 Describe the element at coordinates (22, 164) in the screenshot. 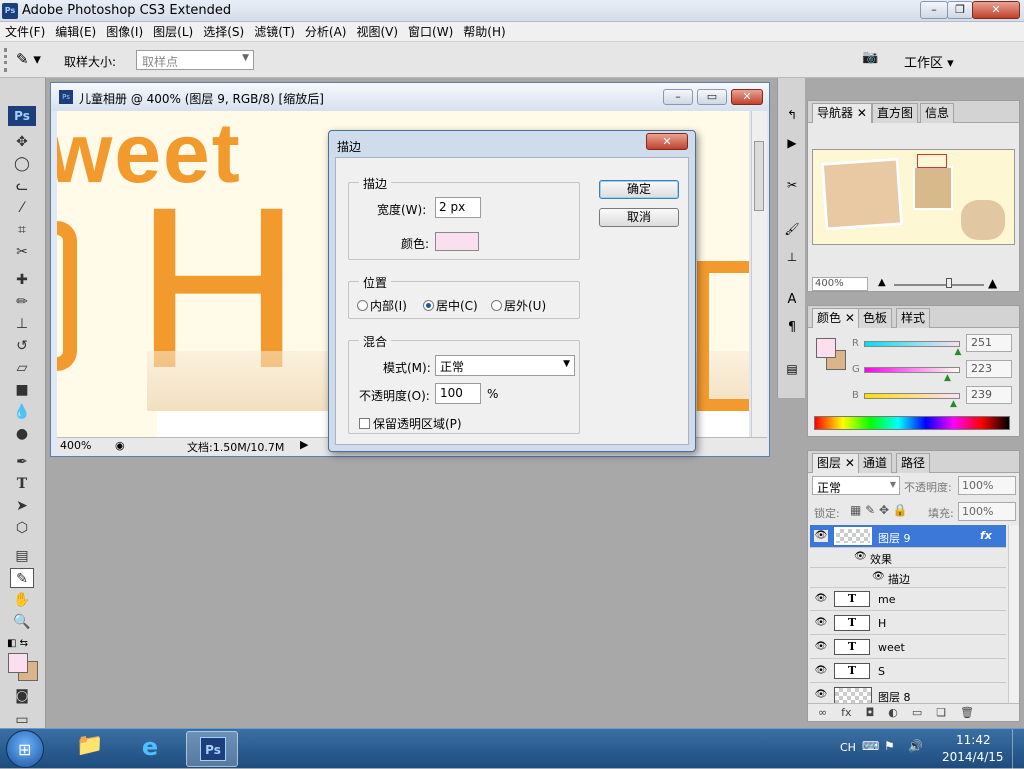

I see `marquee-tool-icon: ◯` at that location.